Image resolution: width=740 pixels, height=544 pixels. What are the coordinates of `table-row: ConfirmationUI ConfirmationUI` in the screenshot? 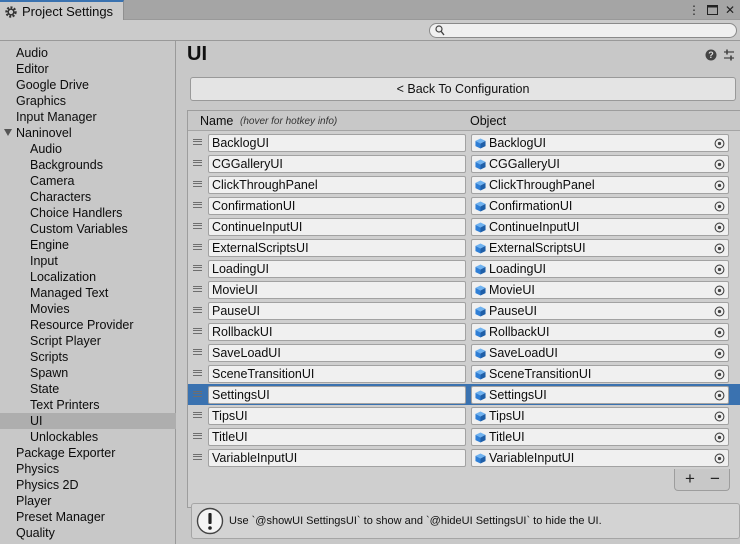 It's located at (464, 205).